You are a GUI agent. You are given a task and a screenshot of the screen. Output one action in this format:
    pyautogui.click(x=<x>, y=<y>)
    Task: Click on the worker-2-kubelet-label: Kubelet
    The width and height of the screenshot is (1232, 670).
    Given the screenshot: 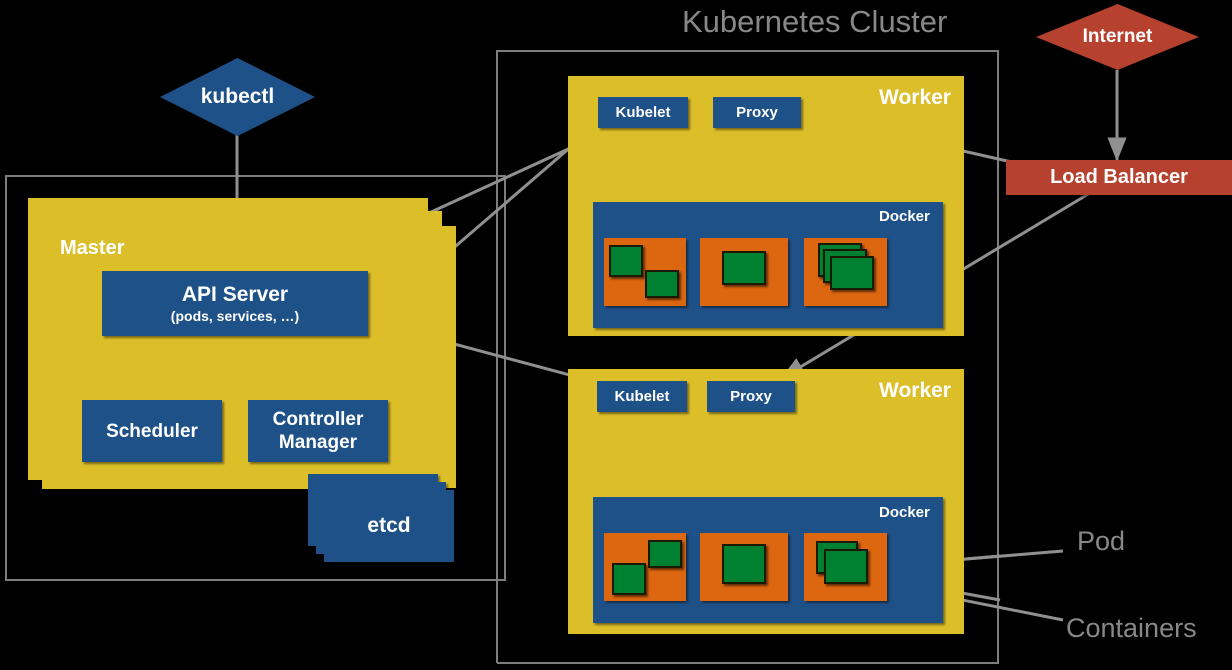 What is the action you would take?
    pyautogui.click(x=642, y=396)
    